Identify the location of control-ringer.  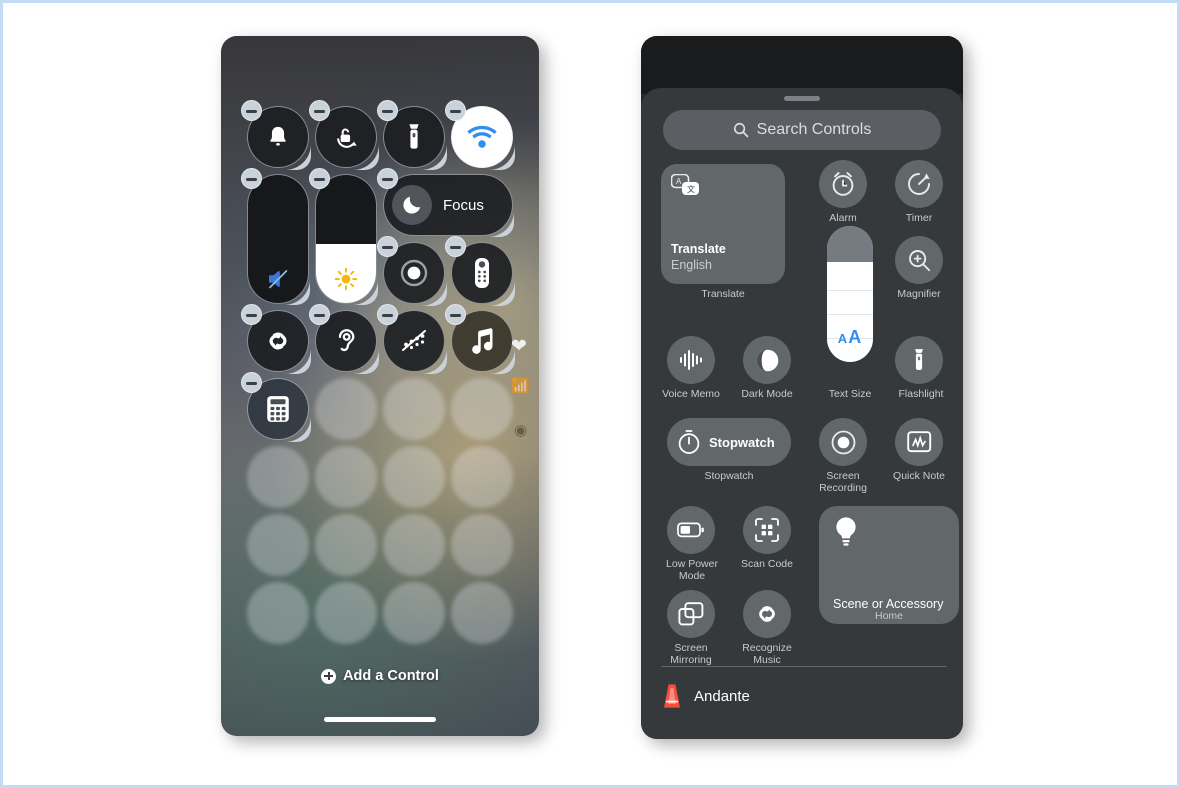
(275, 134).